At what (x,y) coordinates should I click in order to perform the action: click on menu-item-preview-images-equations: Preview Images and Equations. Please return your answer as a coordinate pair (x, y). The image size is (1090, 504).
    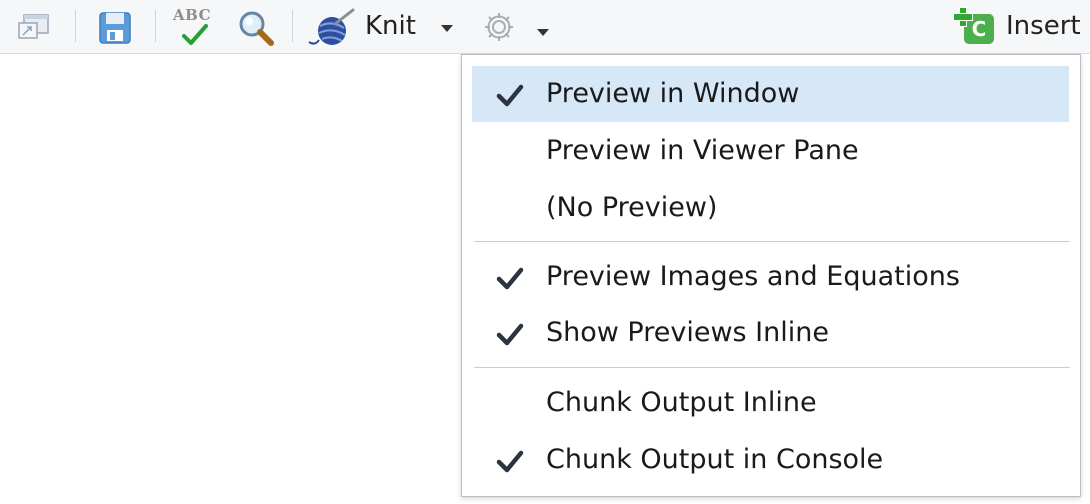
    Looking at the image, I should click on (770, 277).